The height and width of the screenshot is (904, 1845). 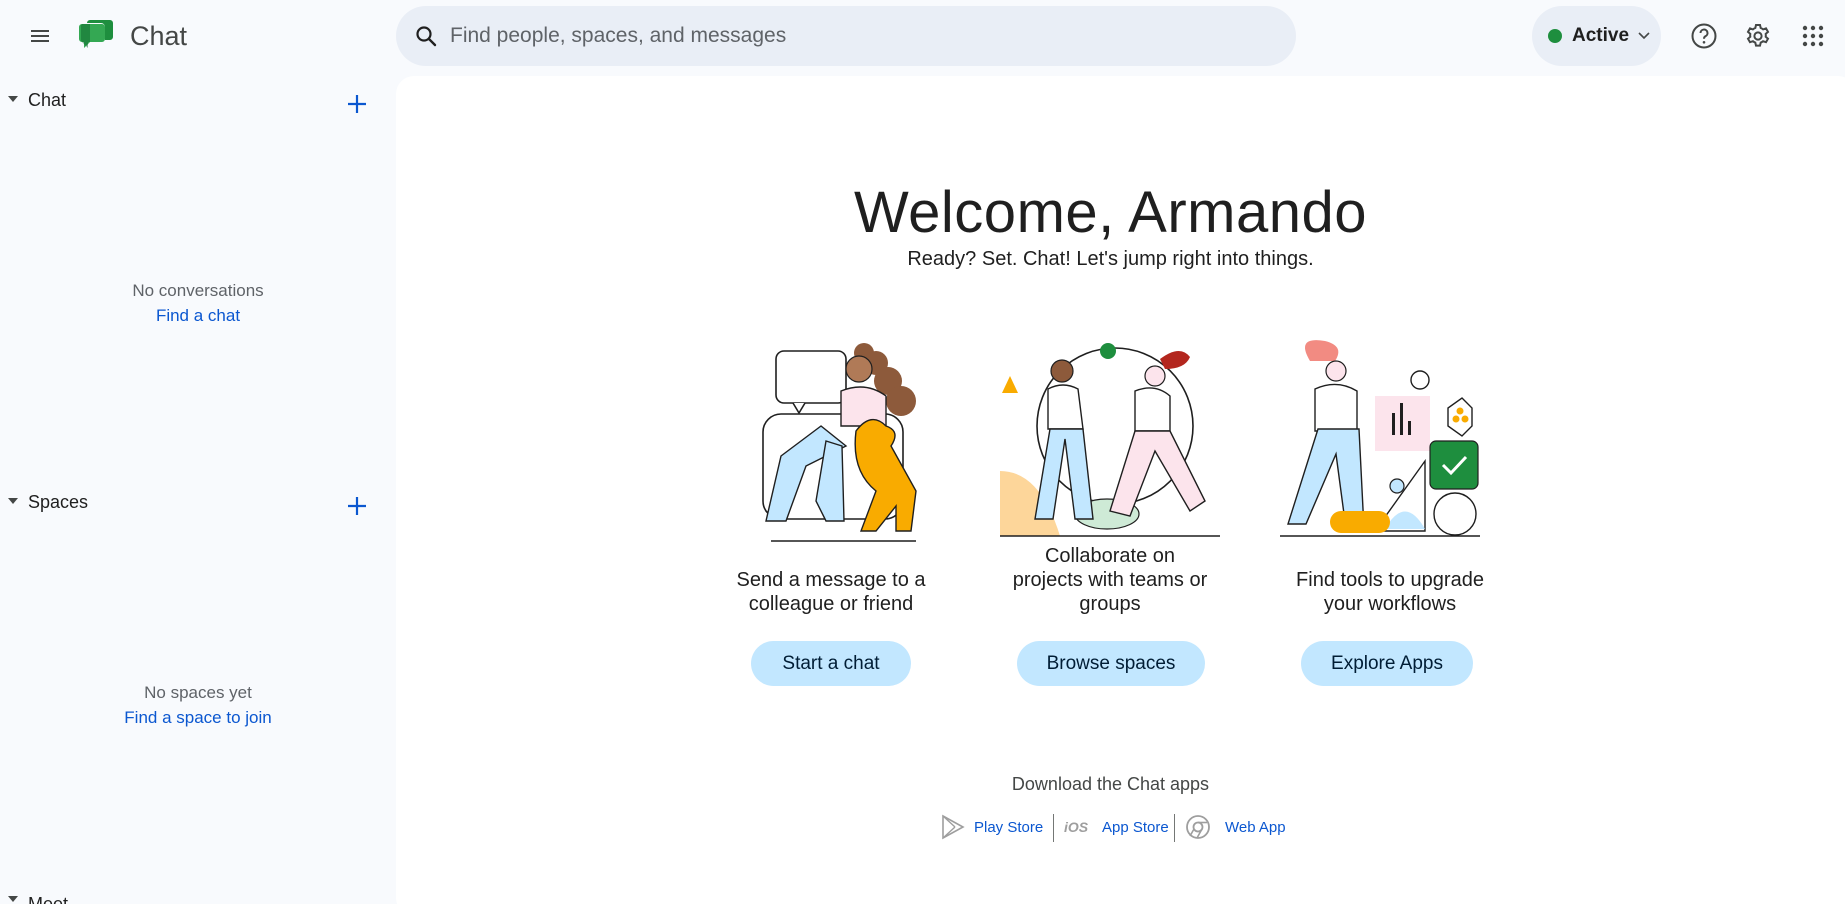 I want to click on explore-apps-button: Explore Apps, so click(x=1387, y=663).